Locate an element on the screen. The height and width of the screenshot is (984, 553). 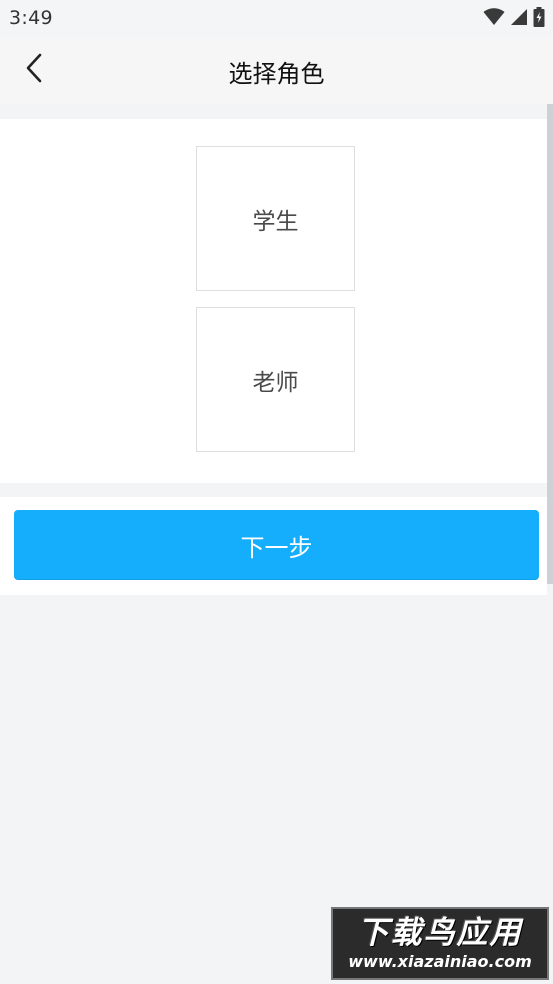
wifi-icon is located at coordinates (494, 19).